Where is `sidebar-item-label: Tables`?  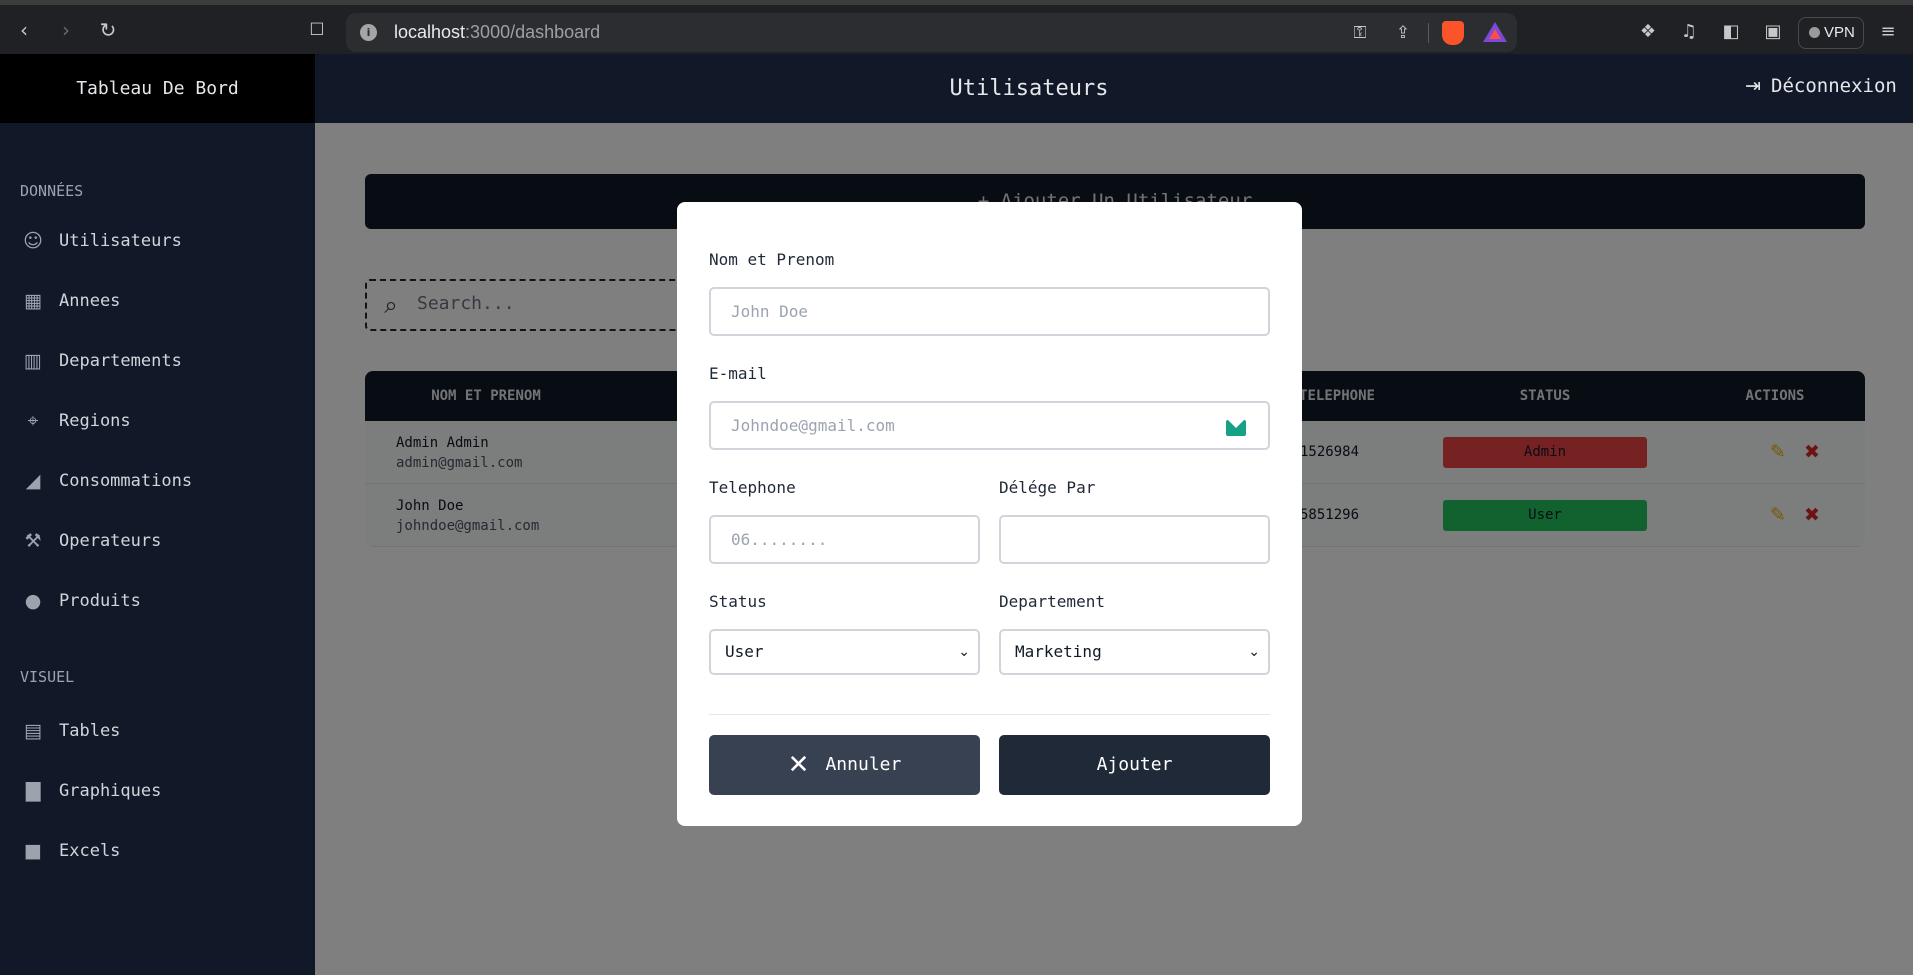
sidebar-item-label: Tables is located at coordinates (90, 731).